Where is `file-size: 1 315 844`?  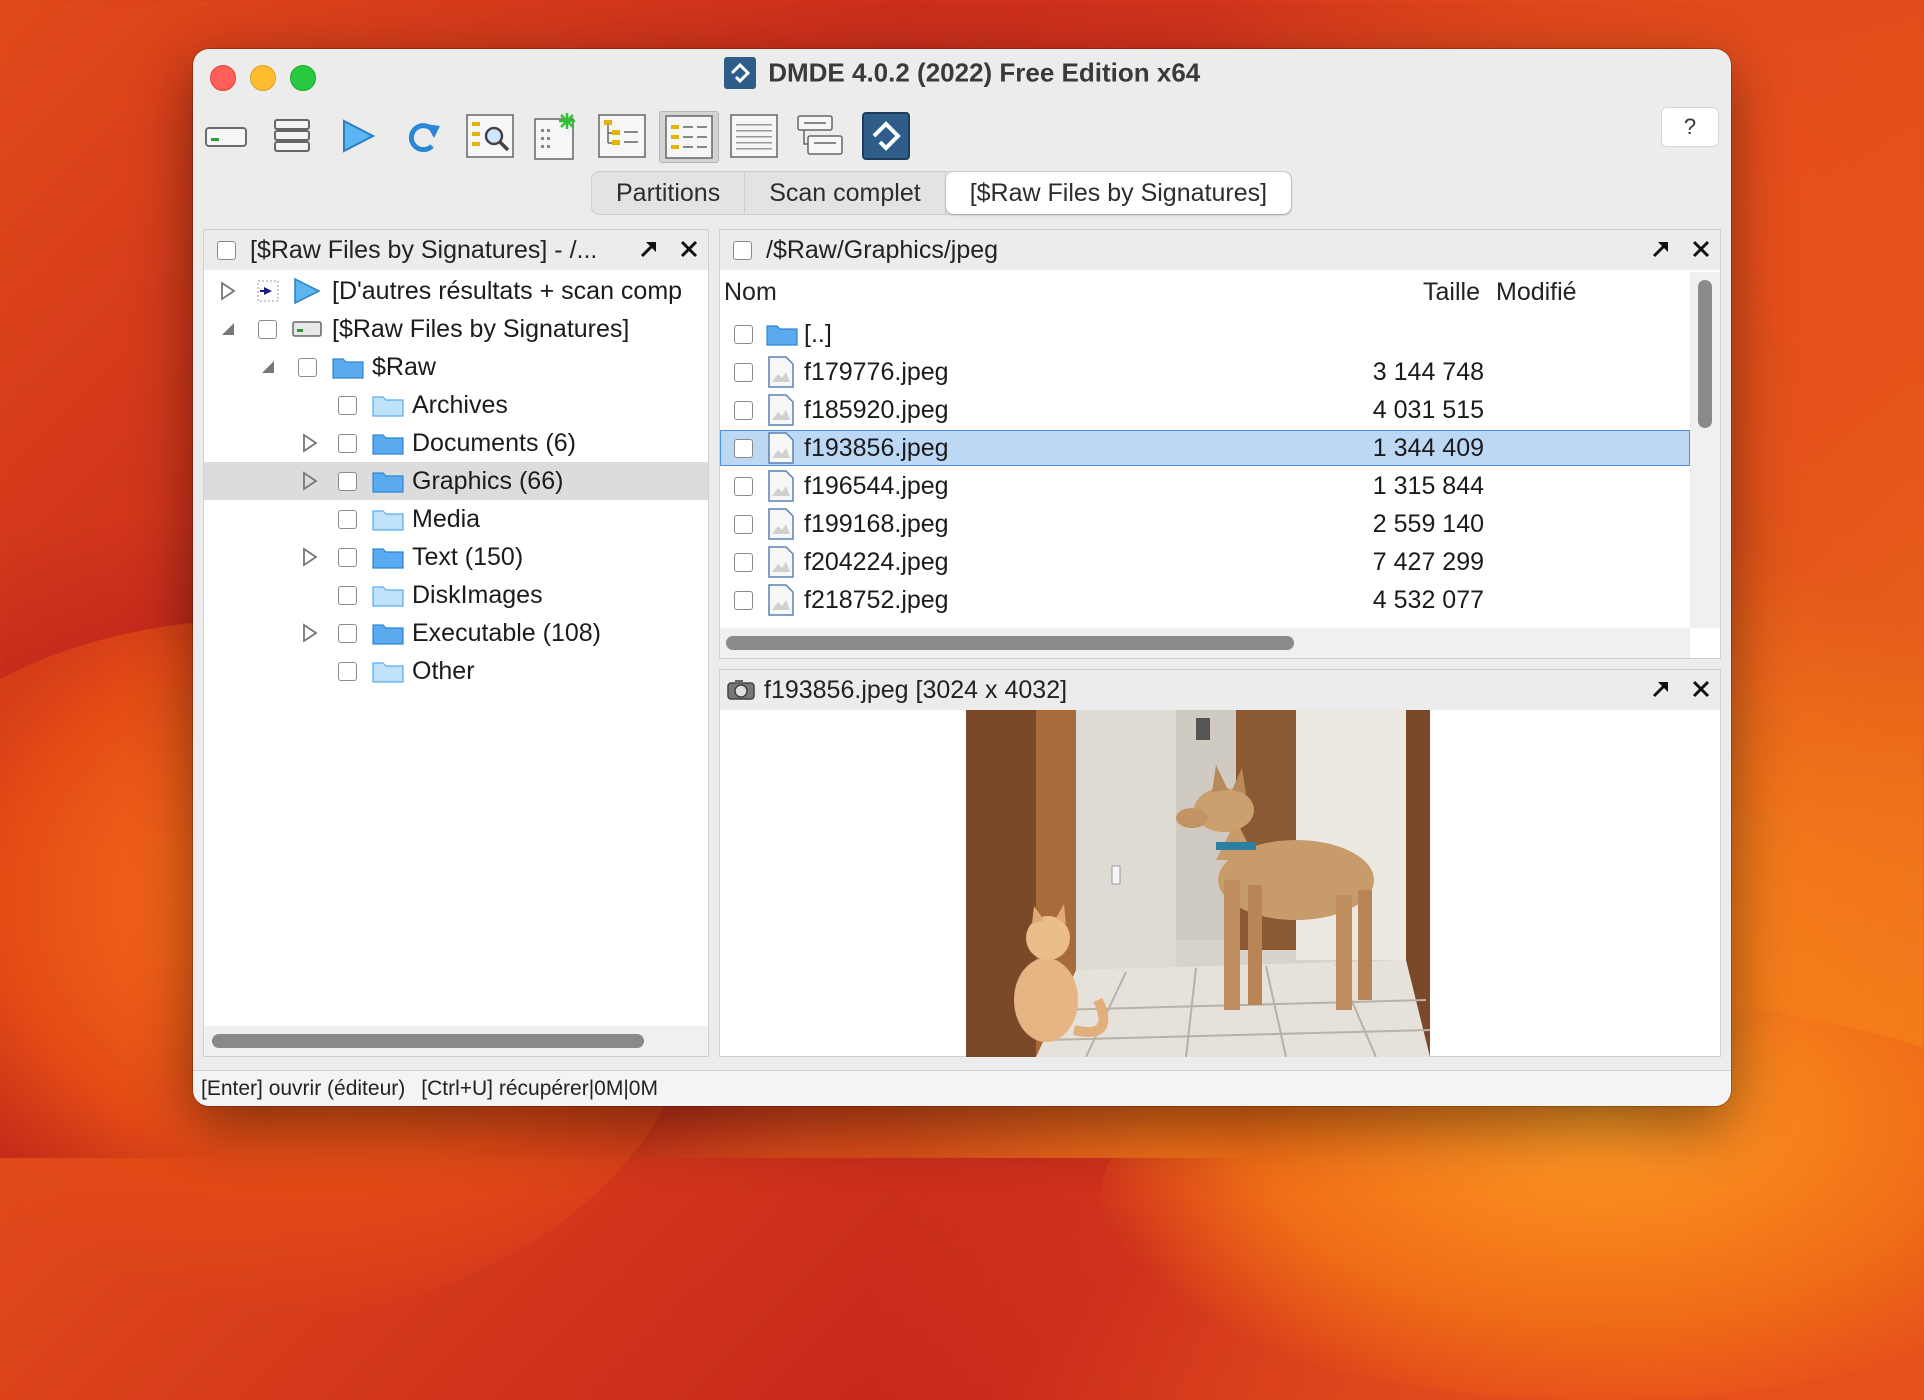 file-size: 1 315 844 is located at coordinates (1428, 485).